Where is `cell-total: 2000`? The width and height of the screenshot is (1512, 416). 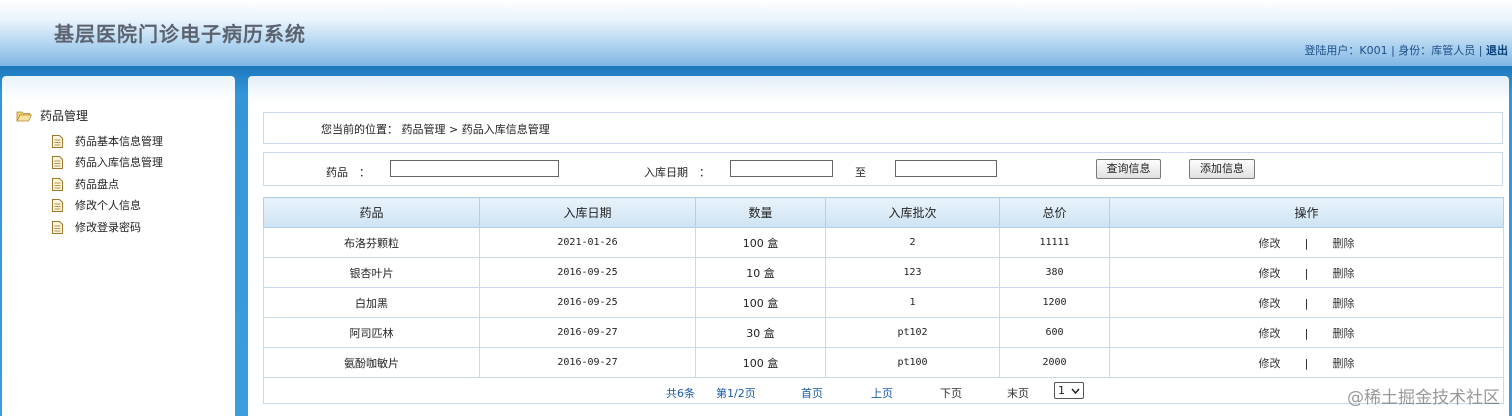 cell-total: 2000 is located at coordinates (1054, 362).